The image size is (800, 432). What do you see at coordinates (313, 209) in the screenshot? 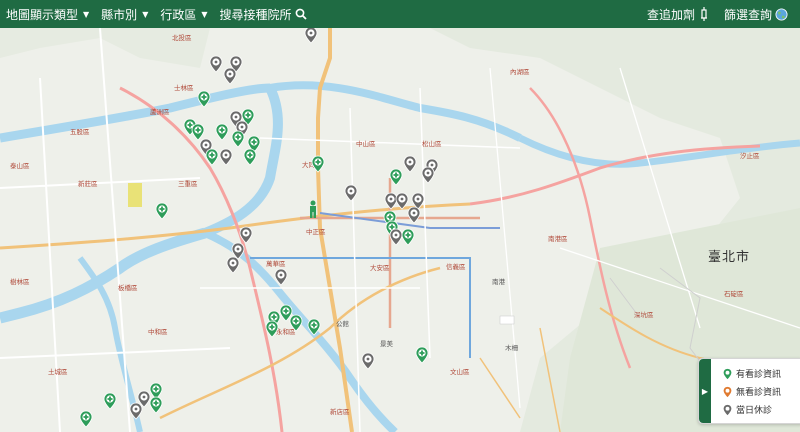
I see `current-location-marker` at bounding box center [313, 209].